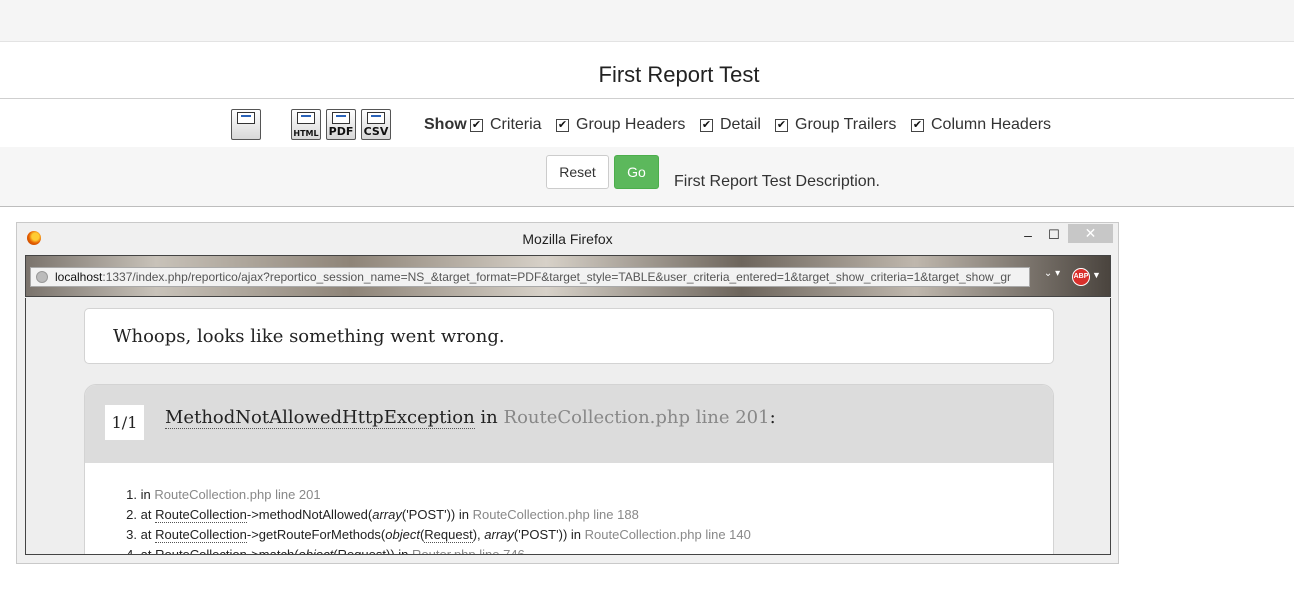 This screenshot has height=600, width=1294. I want to click on criteria-label: Criteria, so click(516, 124).